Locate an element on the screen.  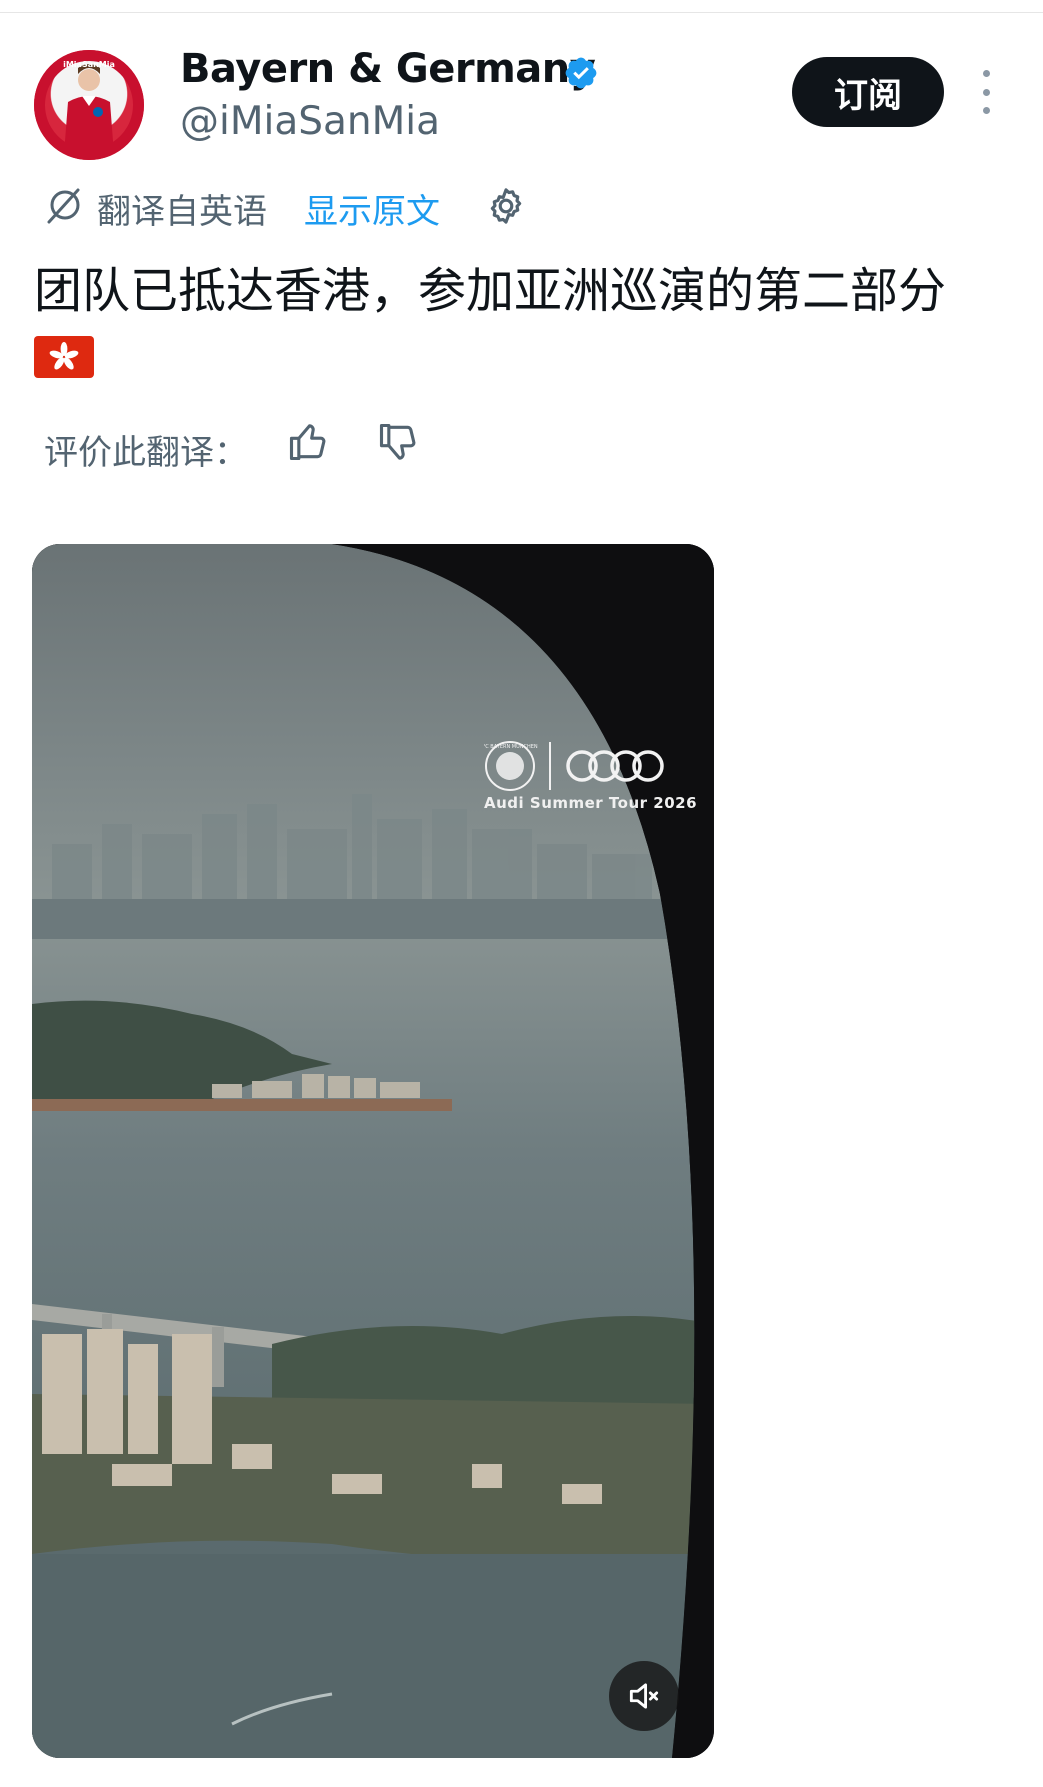
thumbs-down-icon is located at coordinates (398, 442).